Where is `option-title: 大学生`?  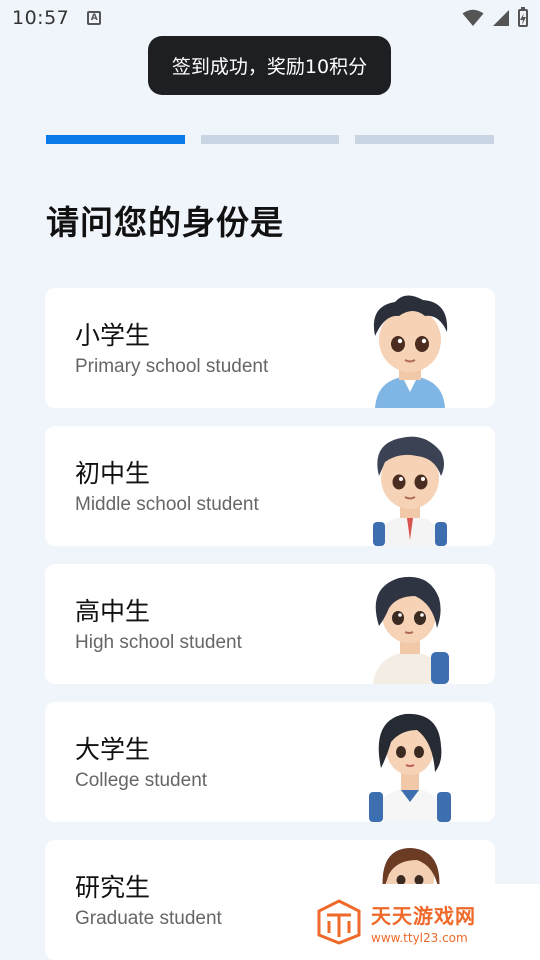 option-title: 大学生 is located at coordinates (113, 749).